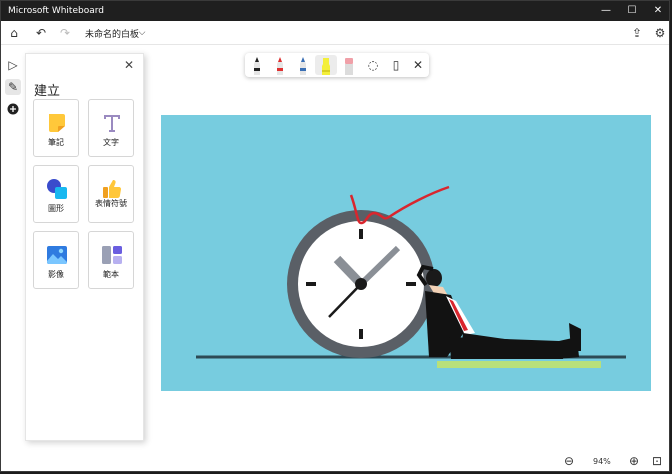 The width and height of the screenshot is (672, 474). What do you see at coordinates (326, 66) in the screenshot?
I see `highlighter-icon` at bounding box center [326, 66].